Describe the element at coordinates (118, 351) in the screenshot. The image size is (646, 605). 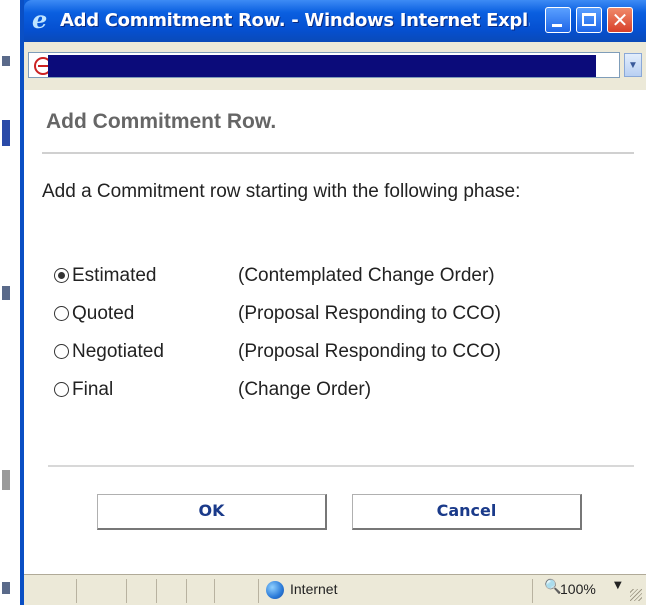
I see `option-label: Negotiated` at that location.